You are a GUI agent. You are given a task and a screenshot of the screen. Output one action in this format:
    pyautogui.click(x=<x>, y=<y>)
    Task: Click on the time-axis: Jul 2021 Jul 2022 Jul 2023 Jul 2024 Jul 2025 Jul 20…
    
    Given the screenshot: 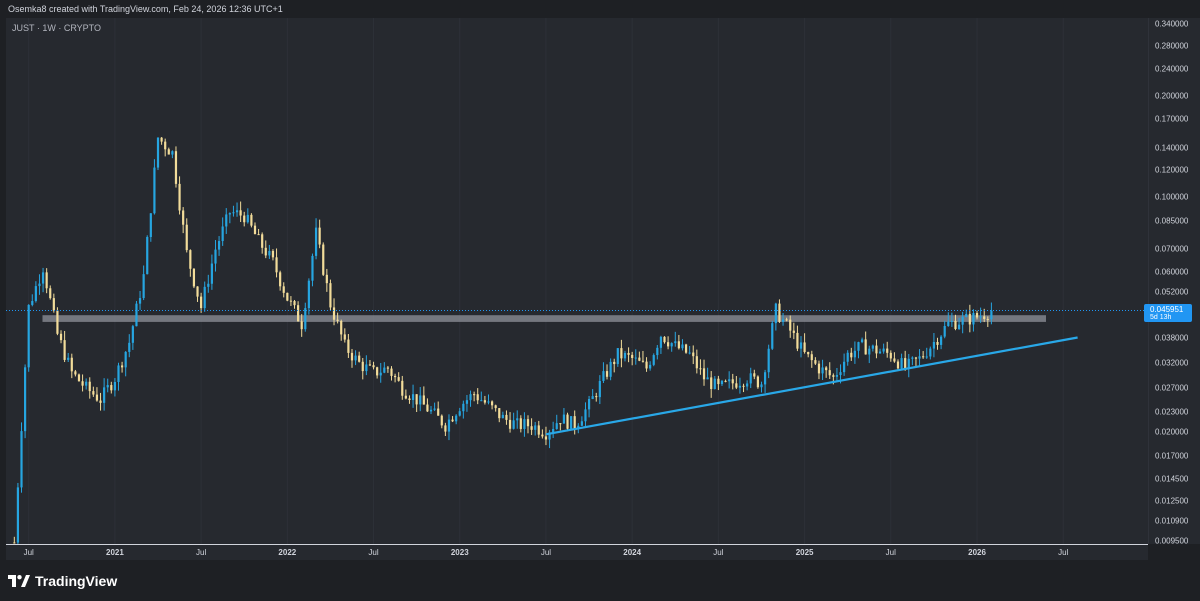 What is the action you would take?
    pyautogui.click(x=577, y=552)
    